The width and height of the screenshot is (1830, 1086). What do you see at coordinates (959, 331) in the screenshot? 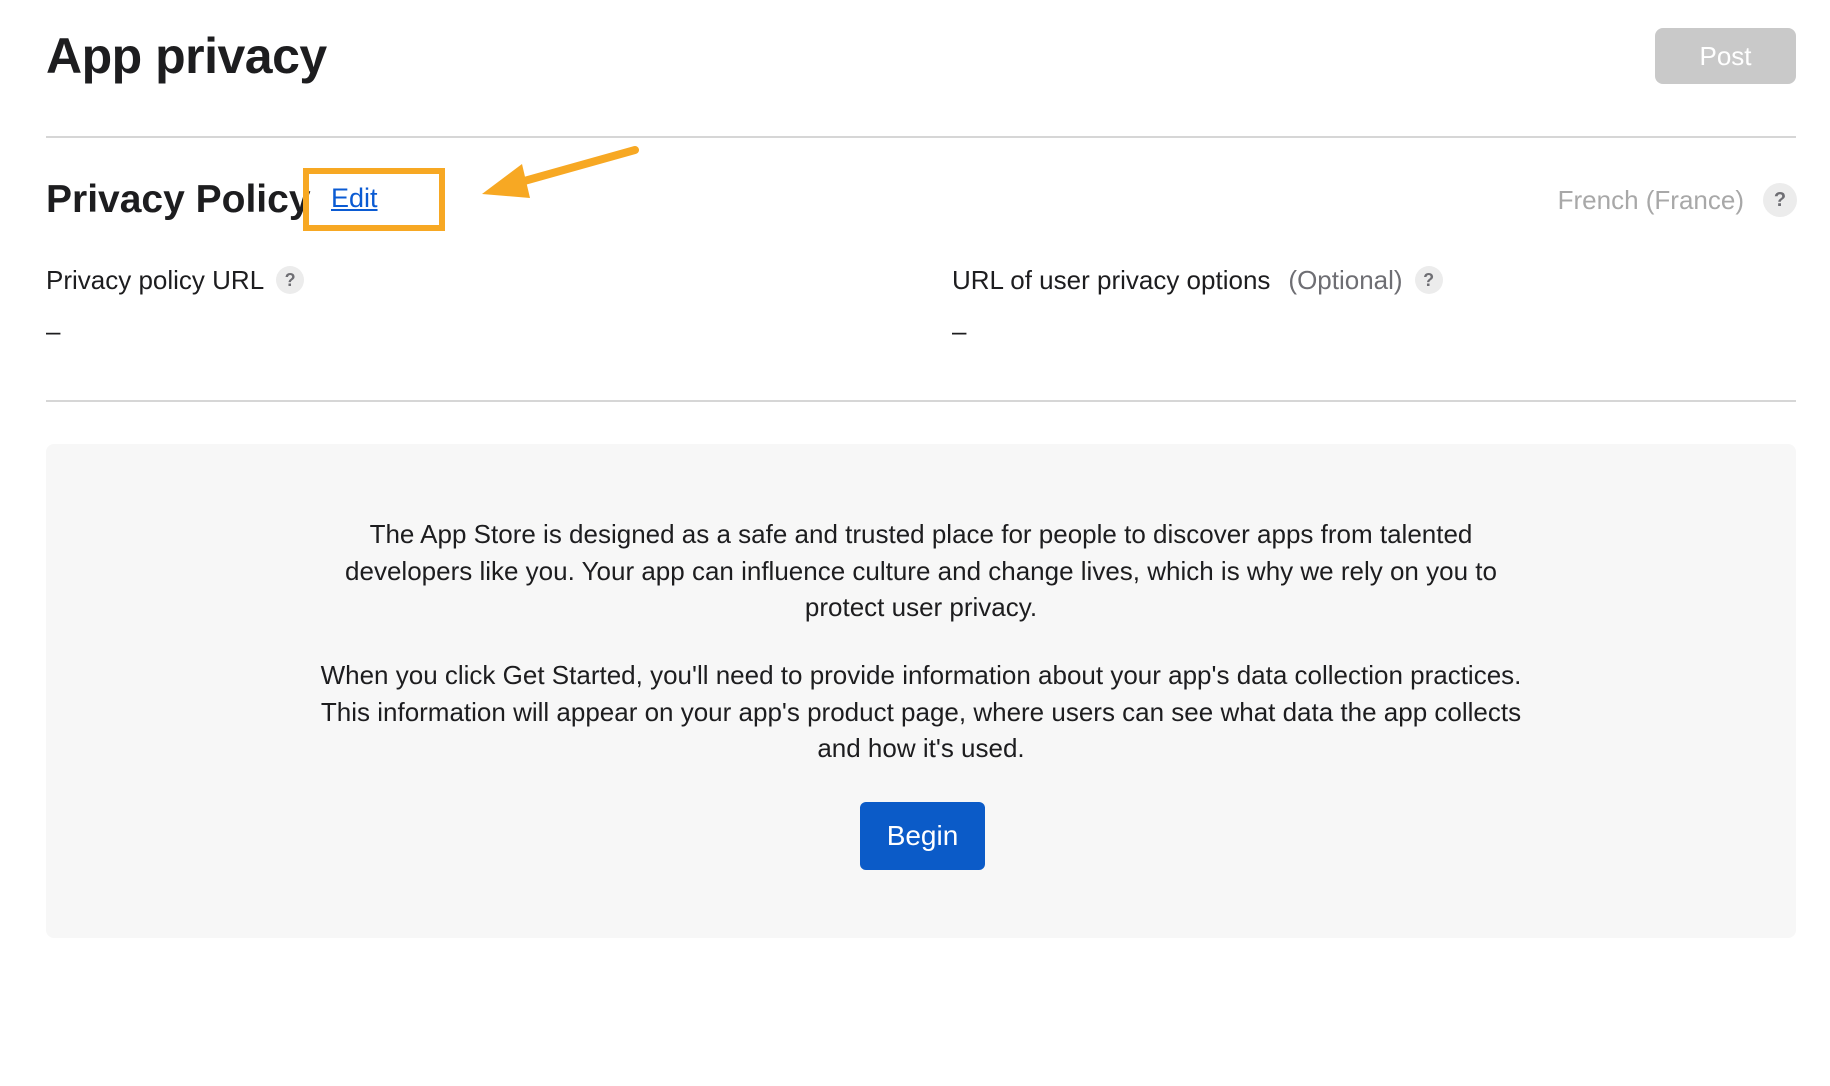
I see `user-privacy-options-url-value: –` at bounding box center [959, 331].